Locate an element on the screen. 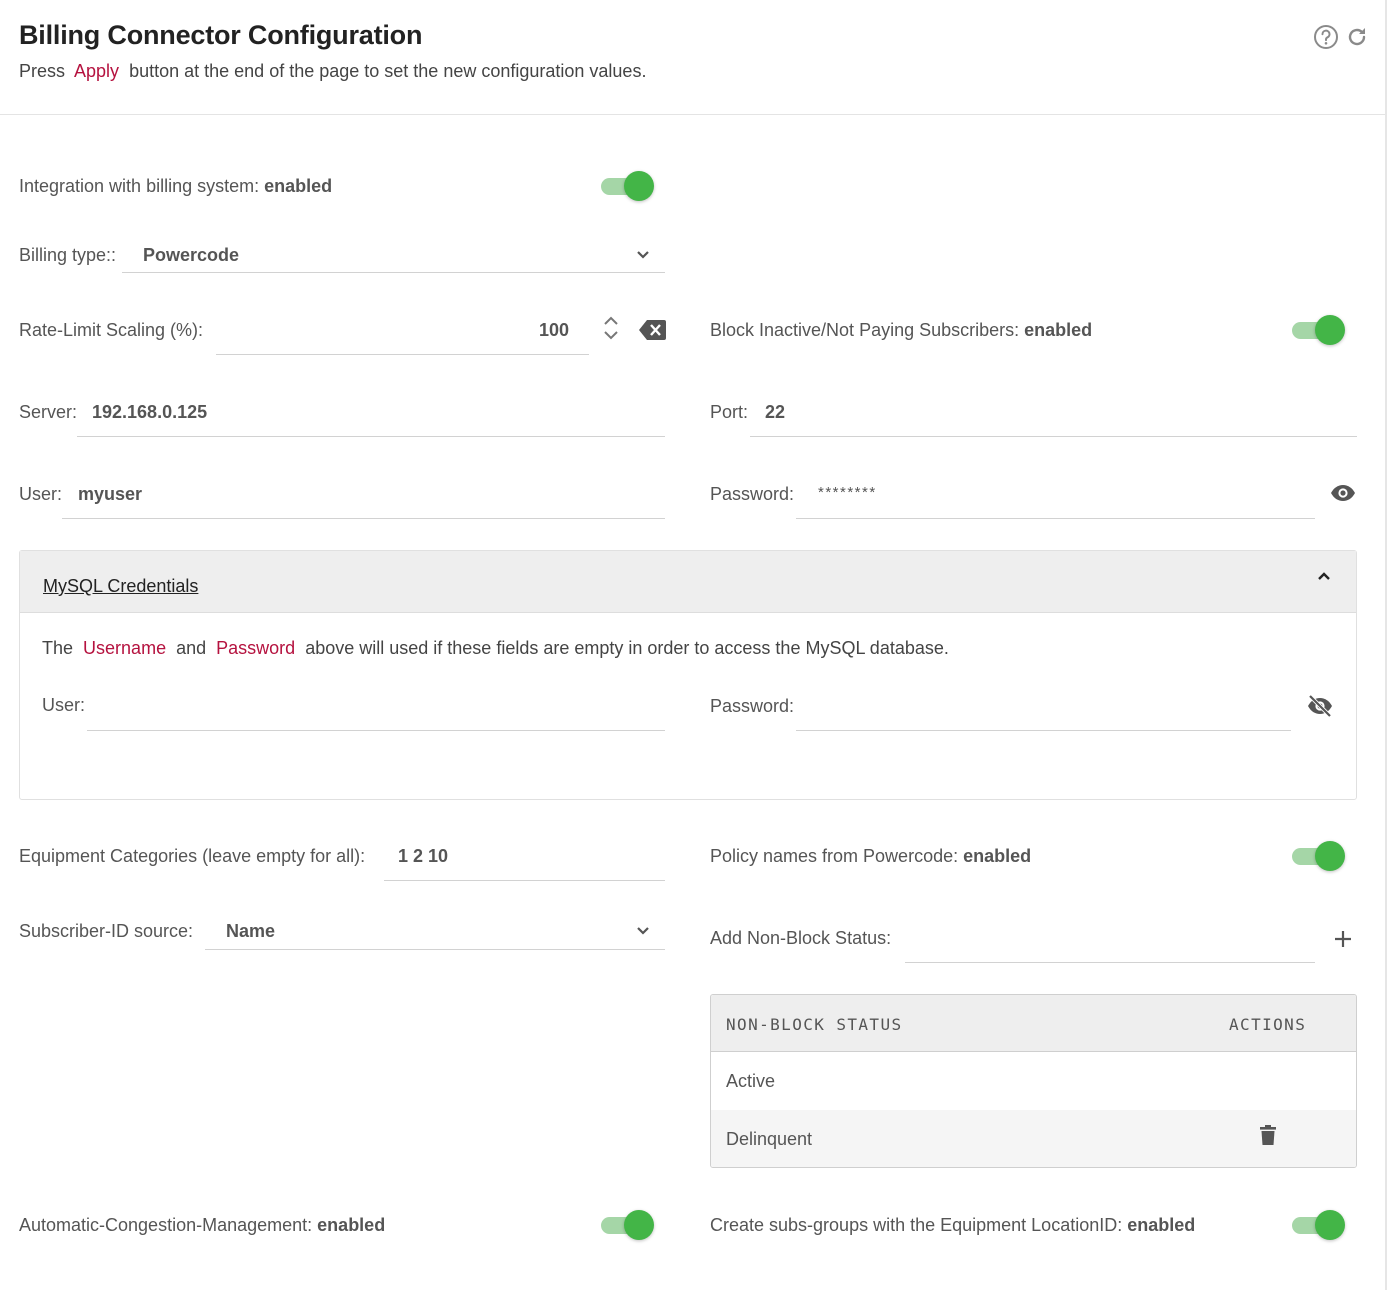 The image size is (1389, 1290). mysql-password-underline is located at coordinates (1043, 730).